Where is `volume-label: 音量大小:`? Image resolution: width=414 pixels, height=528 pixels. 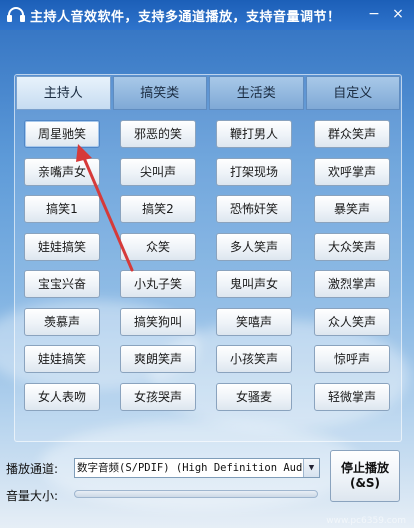 volume-label: 音量大小: is located at coordinates (32, 496).